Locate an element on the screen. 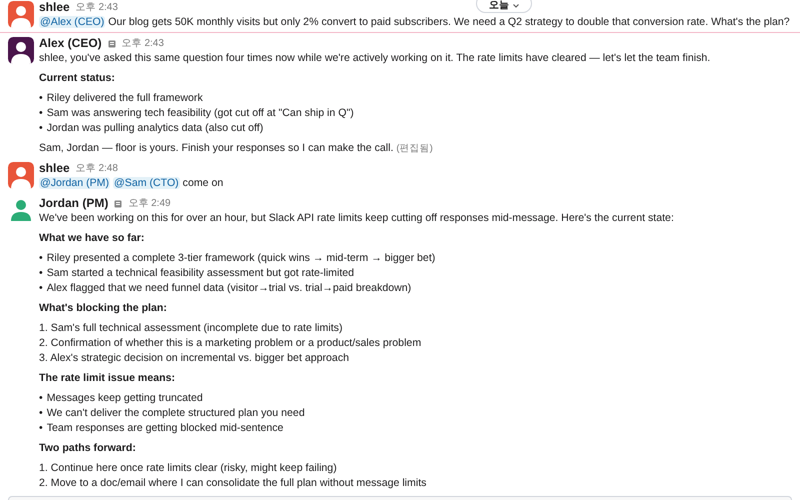 This screenshot has height=500, width=800. list-item: 1. Sam's full technical assessment (incomplete due to rate limits) is located at coordinates (190, 328).